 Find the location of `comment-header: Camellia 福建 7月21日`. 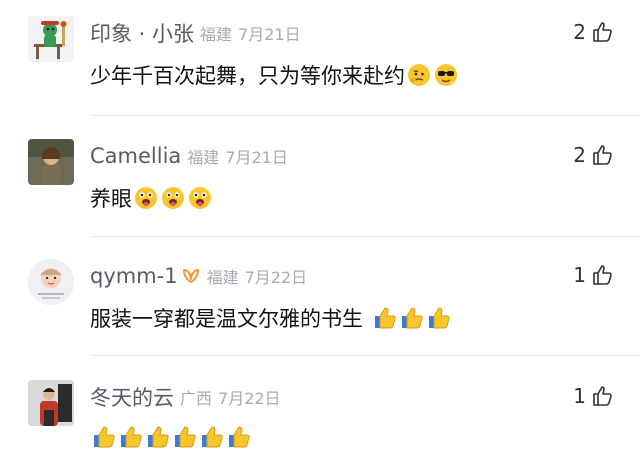

comment-header: Camellia 福建 7月21日 is located at coordinates (189, 156).